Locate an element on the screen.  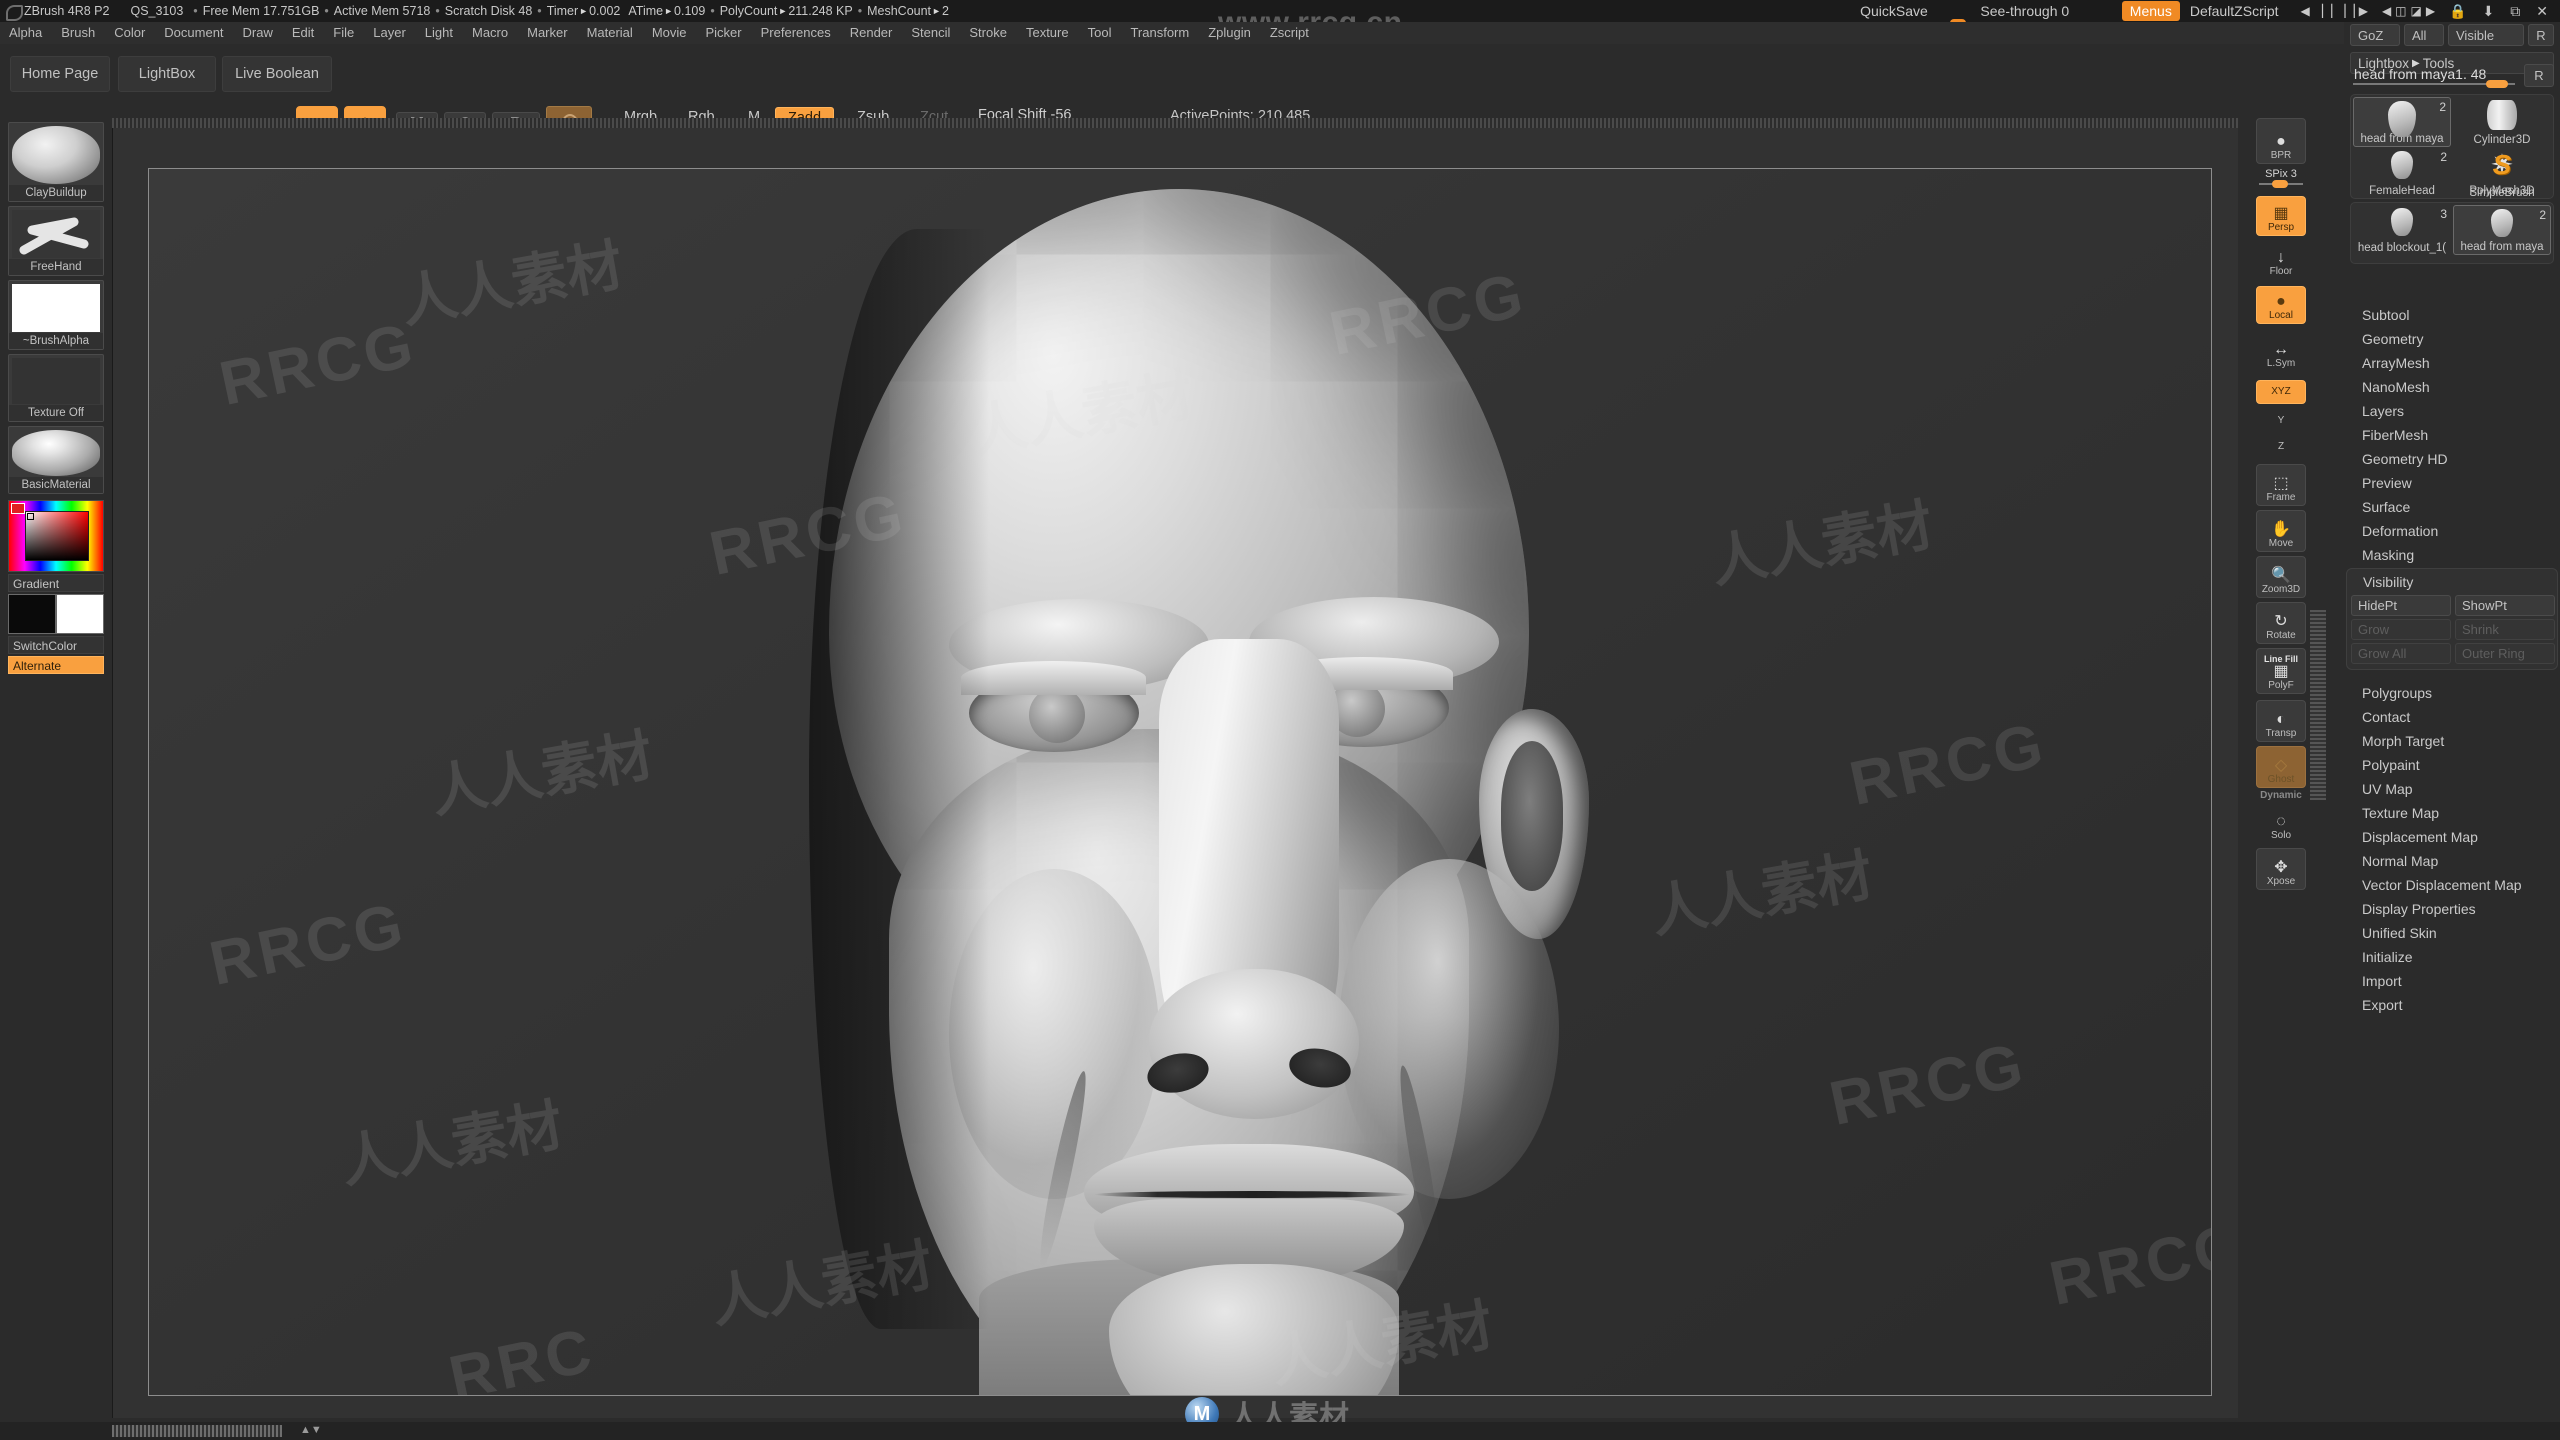
tool-menu-nanomesh: NanoMesh is located at coordinates (2457, 387).